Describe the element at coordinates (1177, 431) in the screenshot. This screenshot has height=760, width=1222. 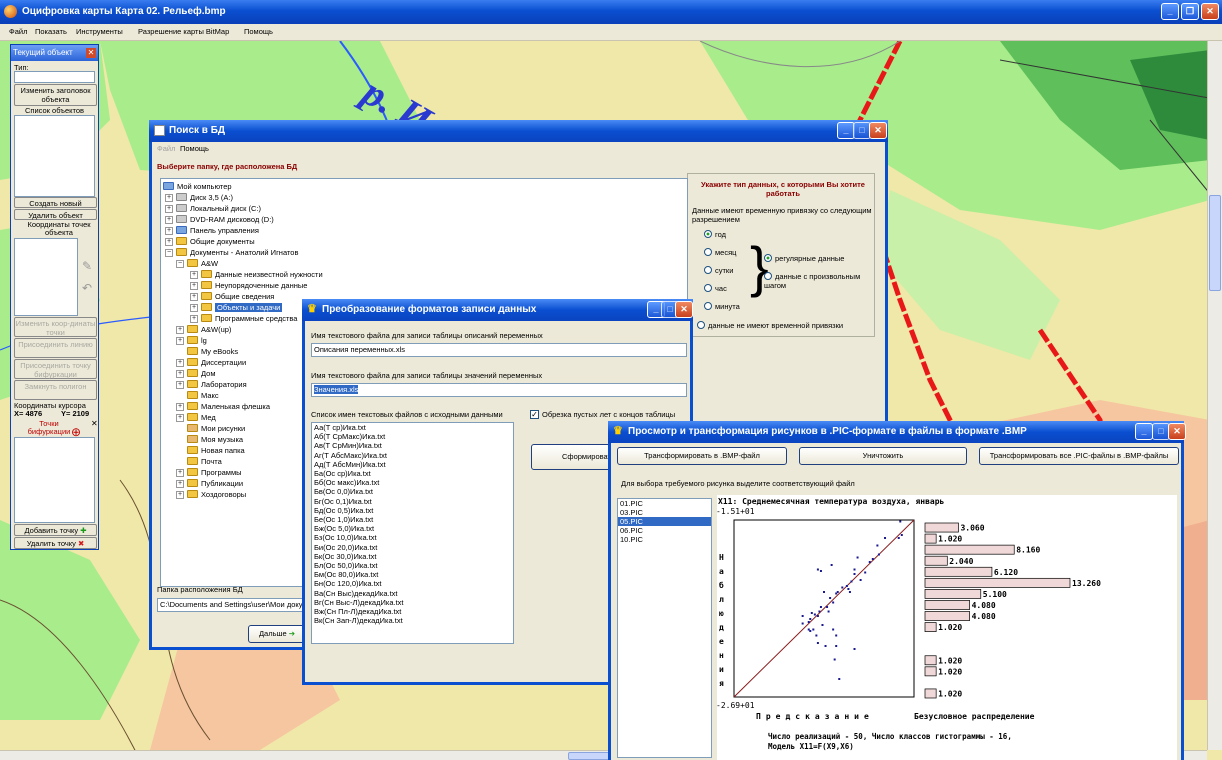
I see `viewer-close-button: ✕` at that location.